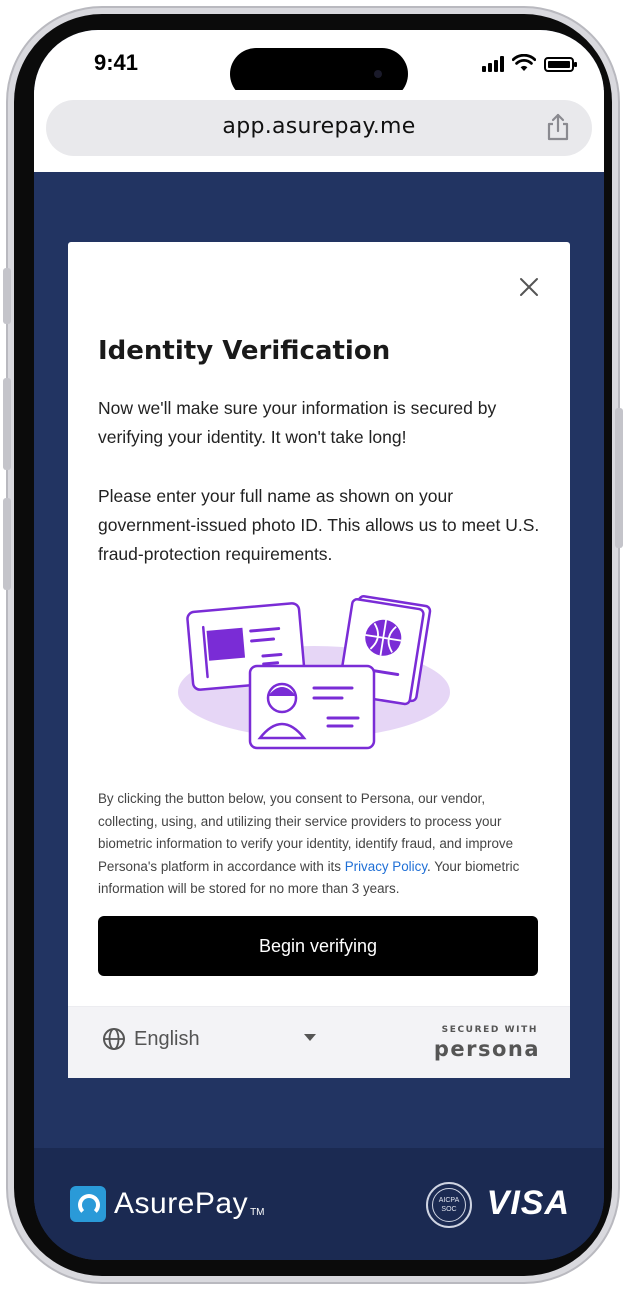 The height and width of the screenshot is (1290, 626). I want to click on privacy-policy-link: Privacy Policy, so click(386, 866).